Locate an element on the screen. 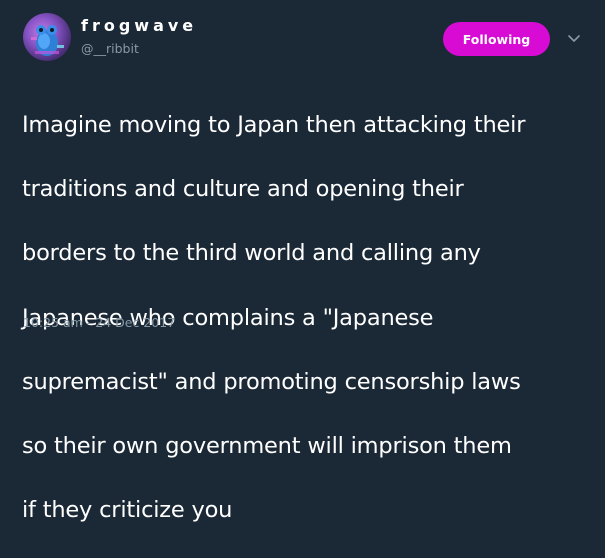  display-name: frogwave is located at coordinates (139, 25).